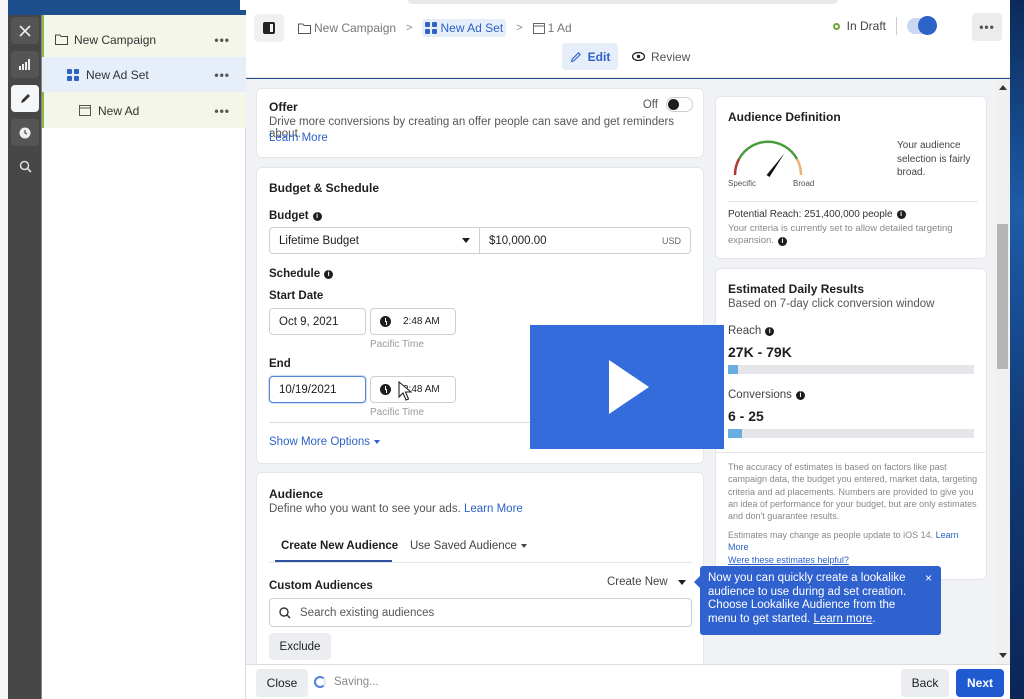 The height and width of the screenshot is (699, 1024). Describe the element at coordinates (324, 188) in the screenshot. I see `budget-schedule-title: Budget & Schedule` at that location.